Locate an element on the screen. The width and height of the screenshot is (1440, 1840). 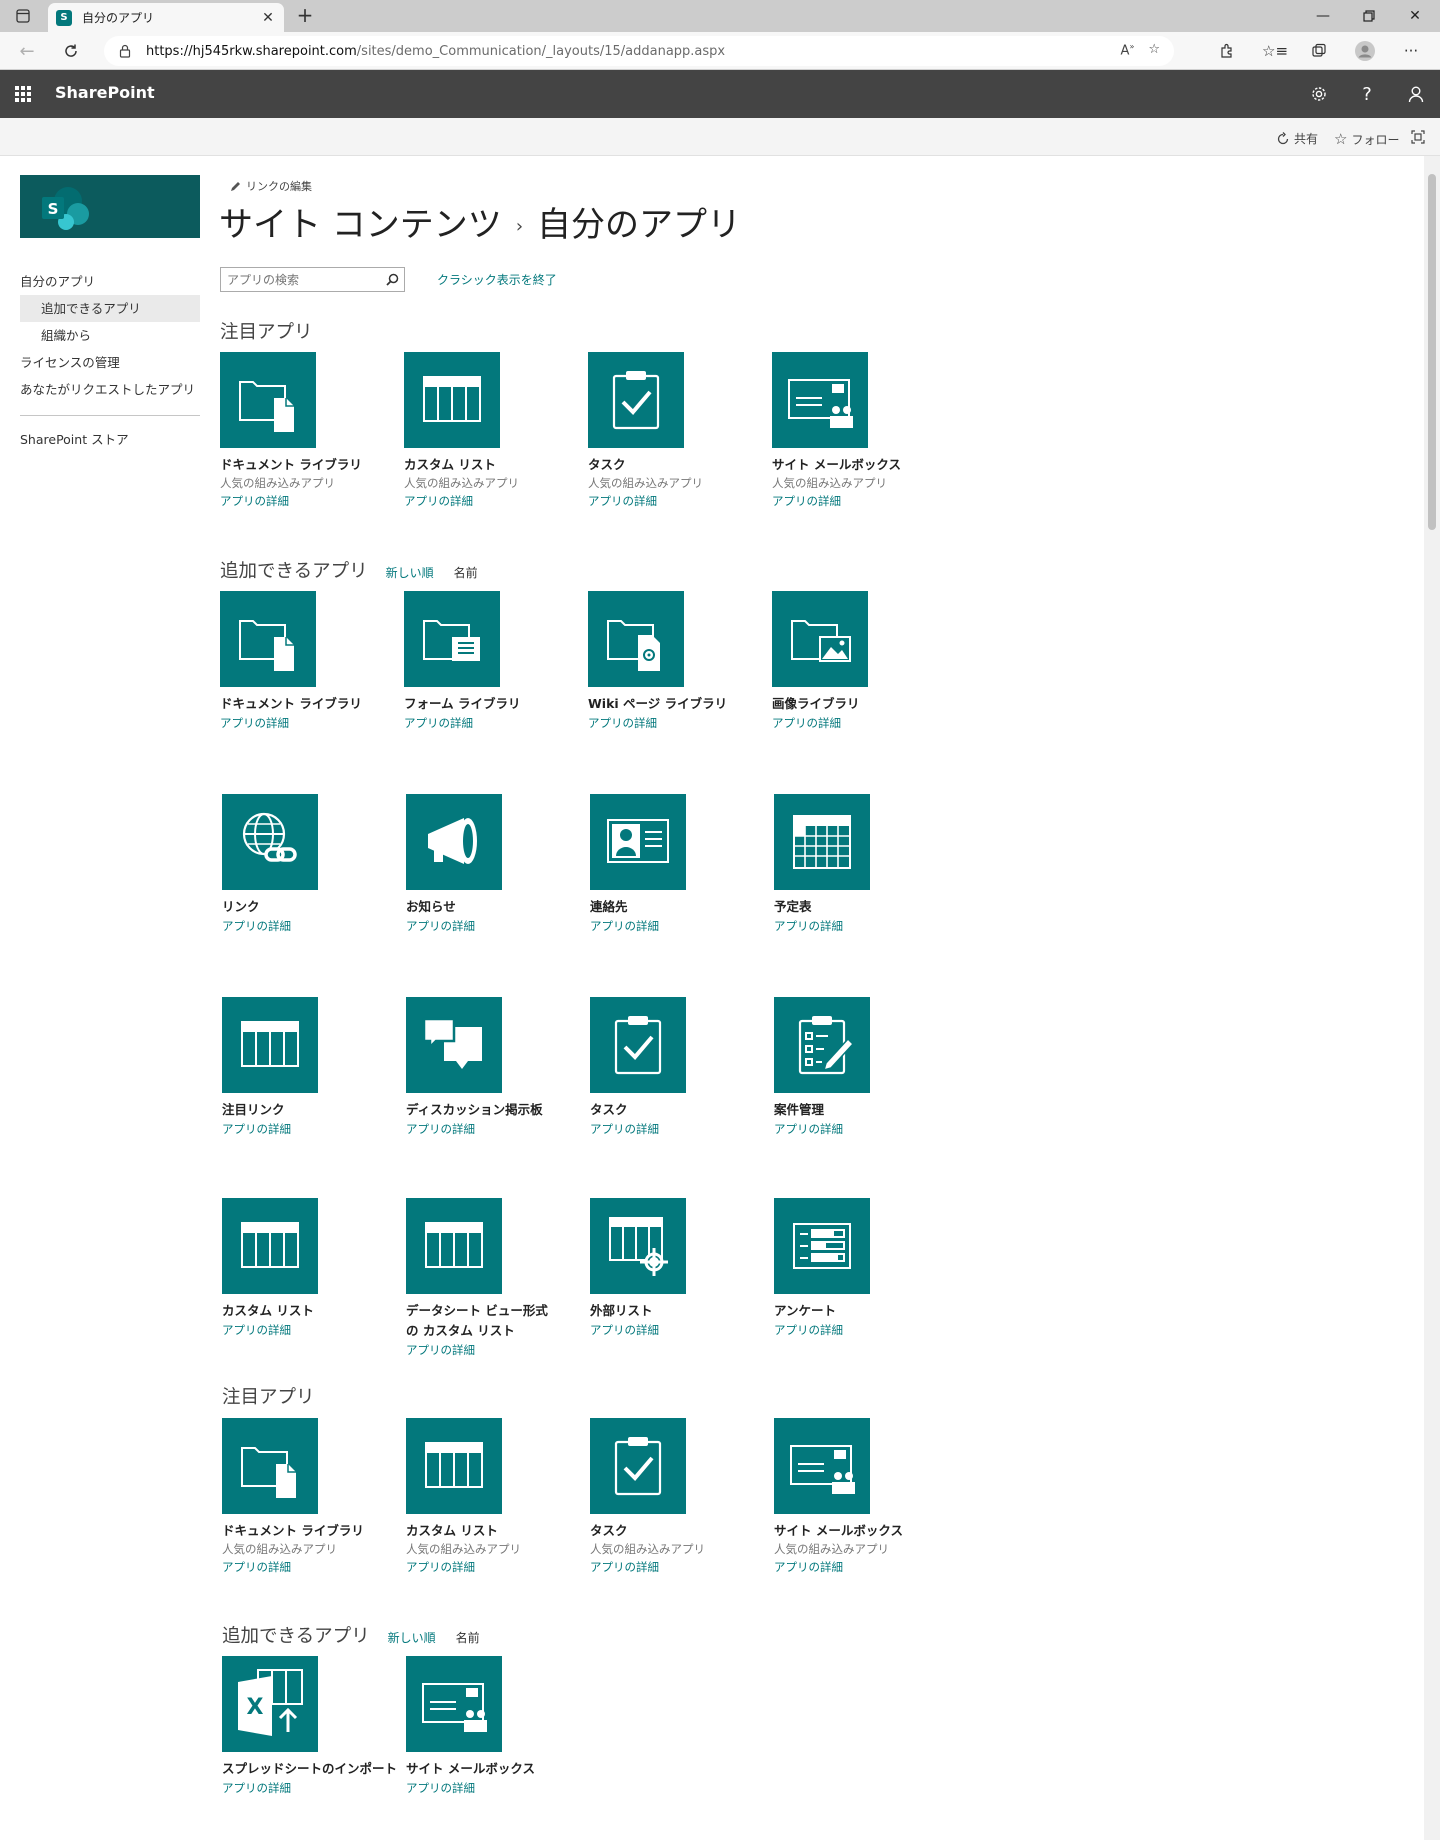
links-icon is located at coordinates (270, 842).